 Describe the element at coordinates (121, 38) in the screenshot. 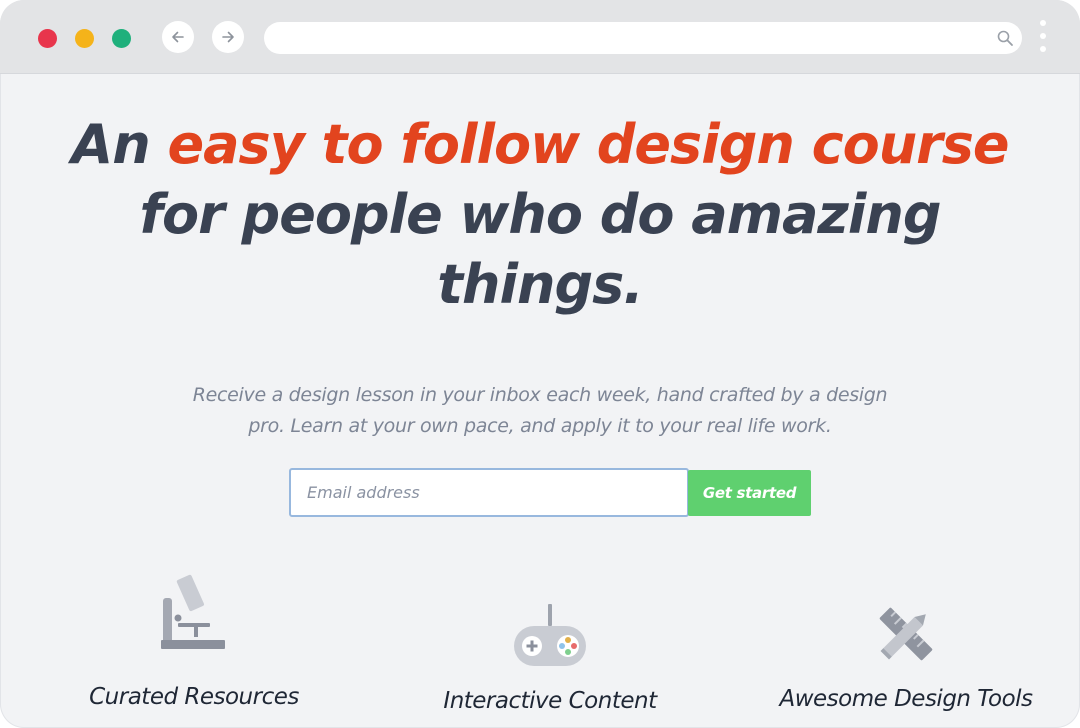

I see `maximize-window-button` at that location.